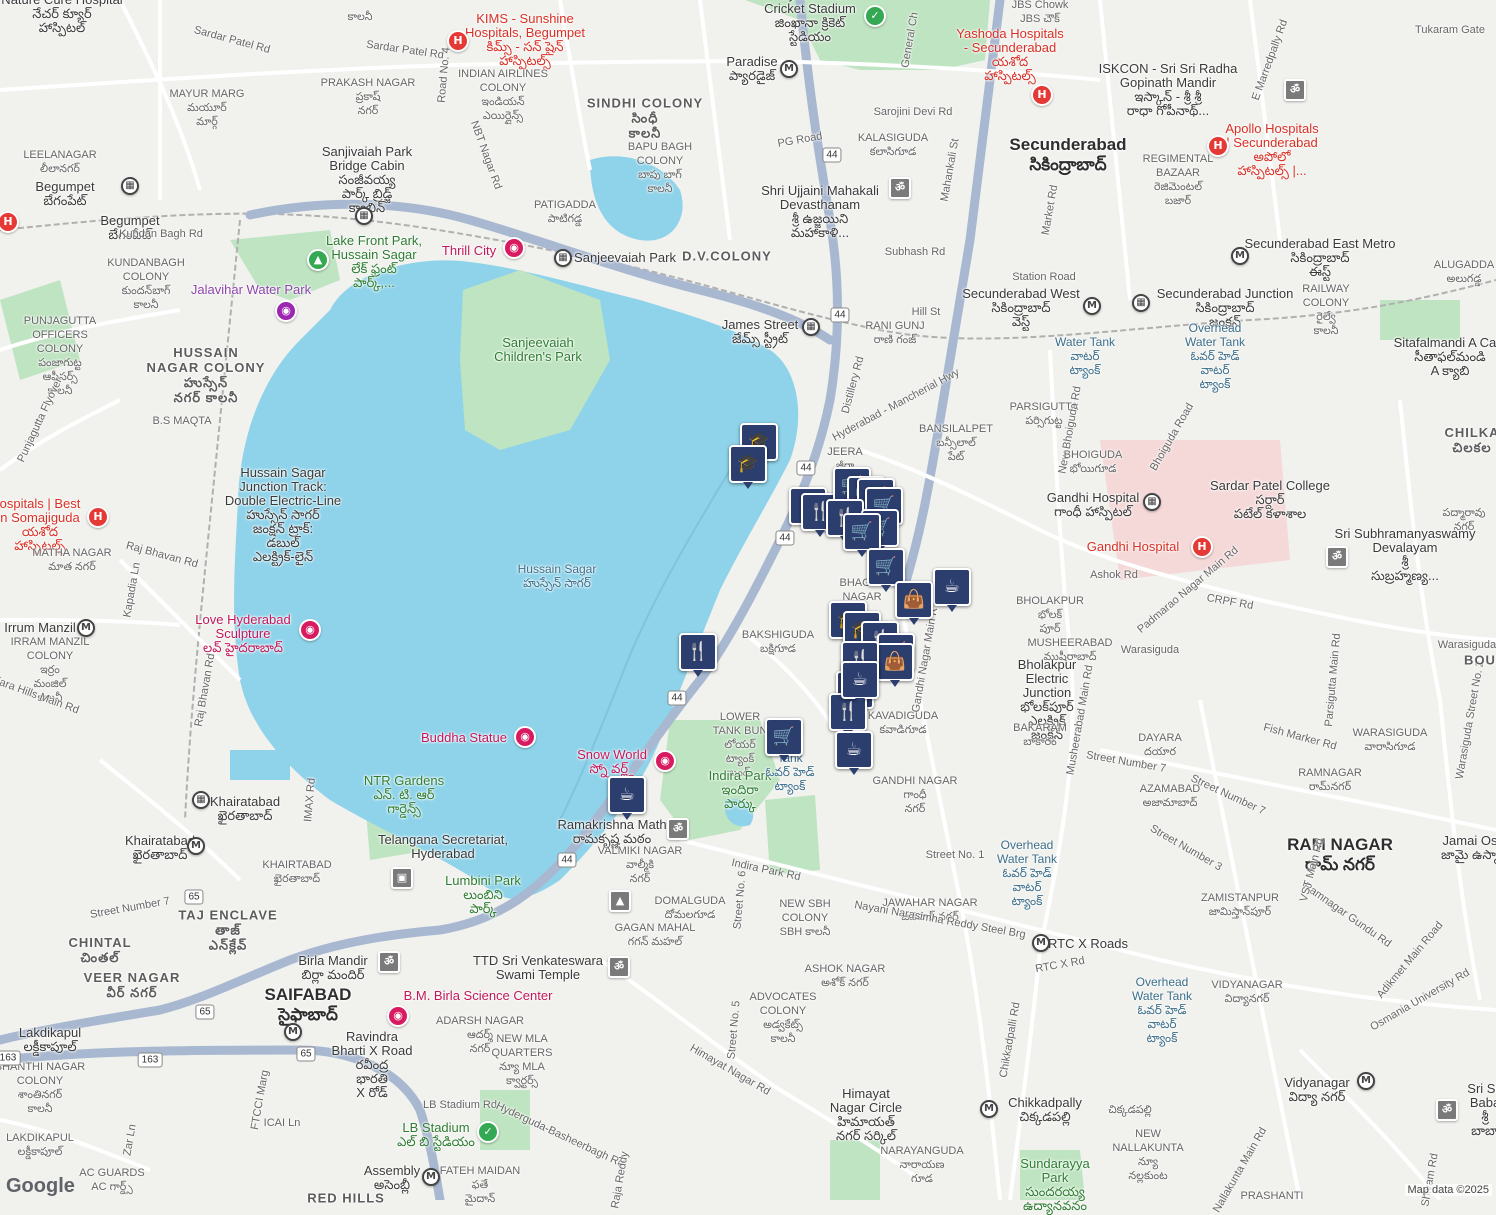 The height and width of the screenshot is (1215, 1496). Describe the element at coordinates (1326, 310) in the screenshot. I see `lbl-railway-colony: RAILWAY COLONY రైల్వే కాలనీ` at that location.